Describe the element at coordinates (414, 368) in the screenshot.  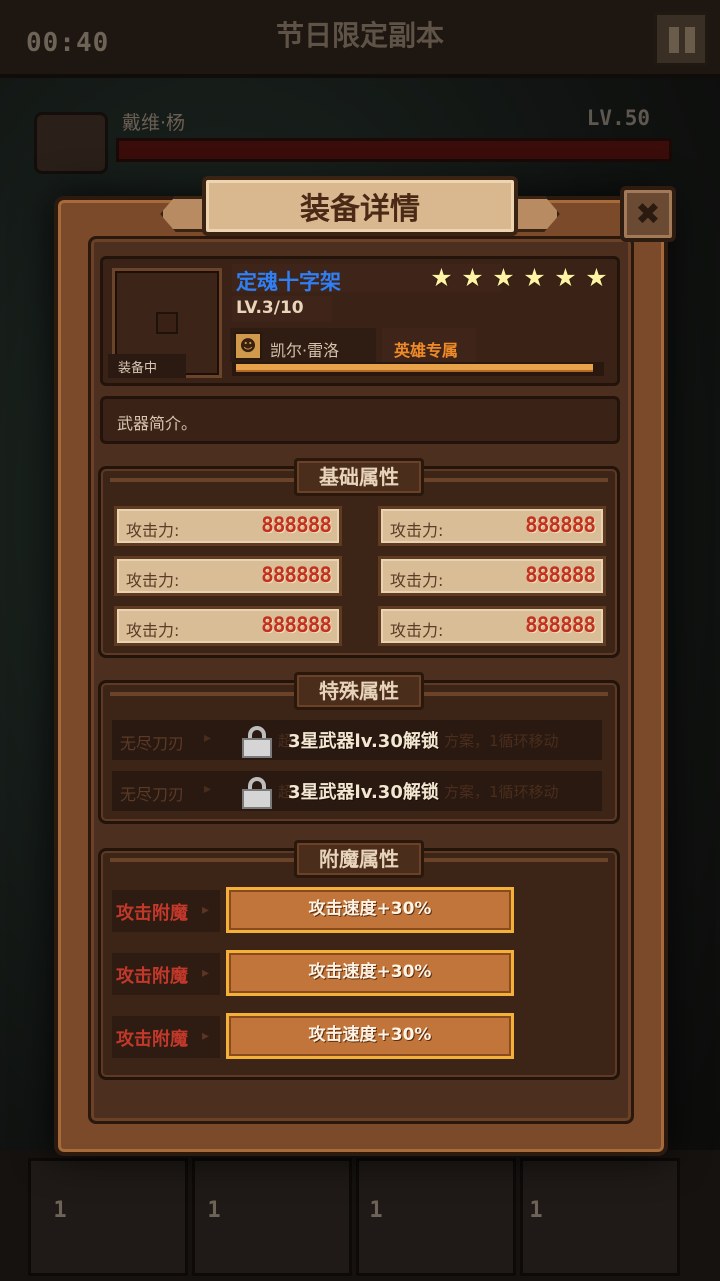
I see `level-progress-fill` at that location.